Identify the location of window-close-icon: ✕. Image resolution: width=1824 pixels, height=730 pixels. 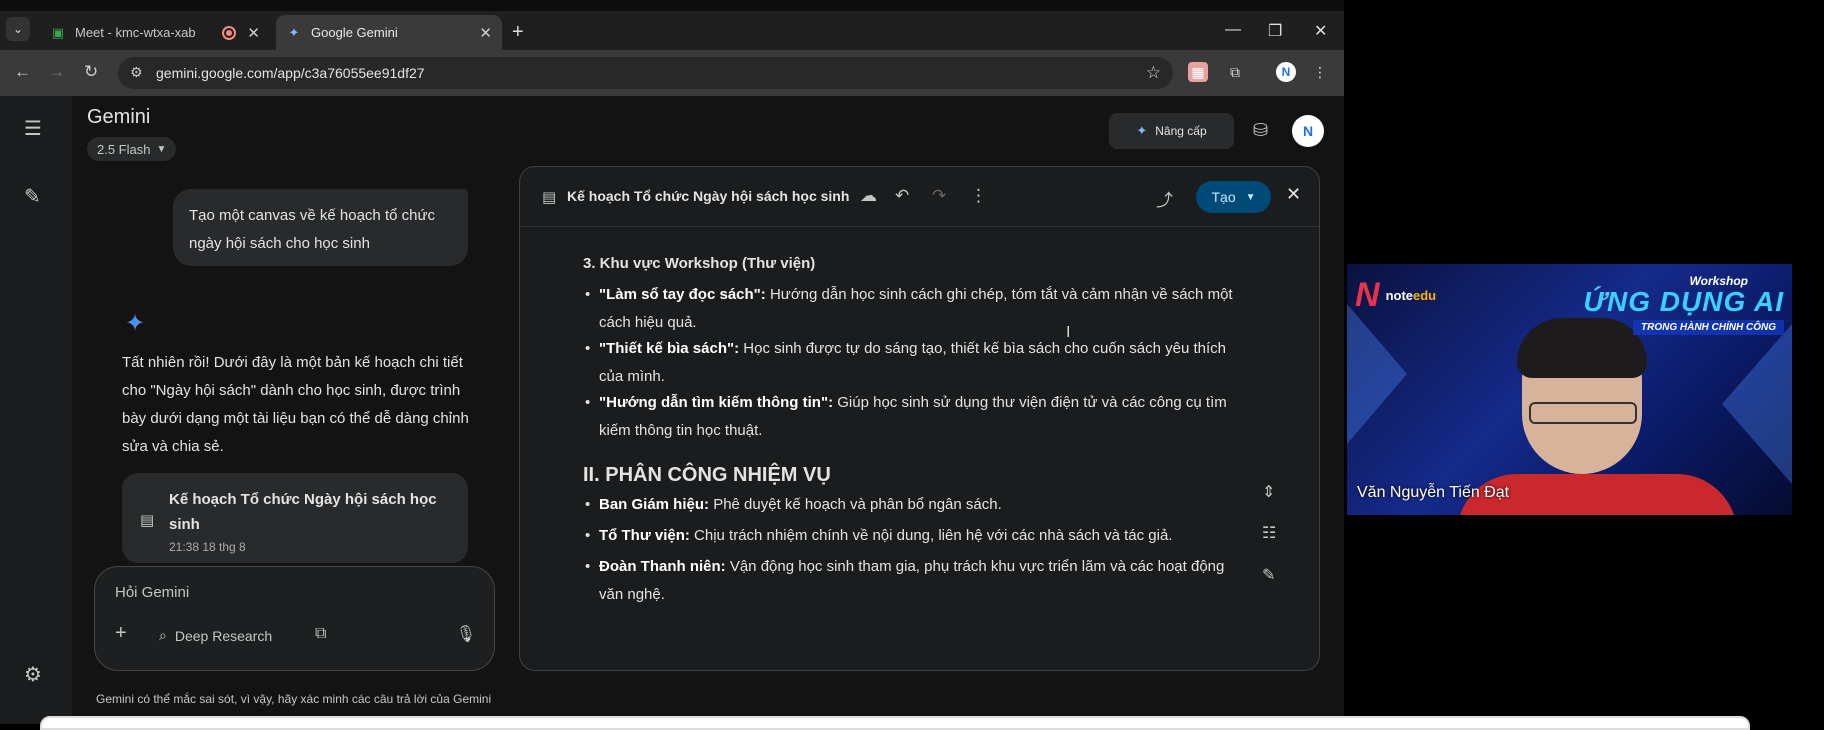
(1320, 31).